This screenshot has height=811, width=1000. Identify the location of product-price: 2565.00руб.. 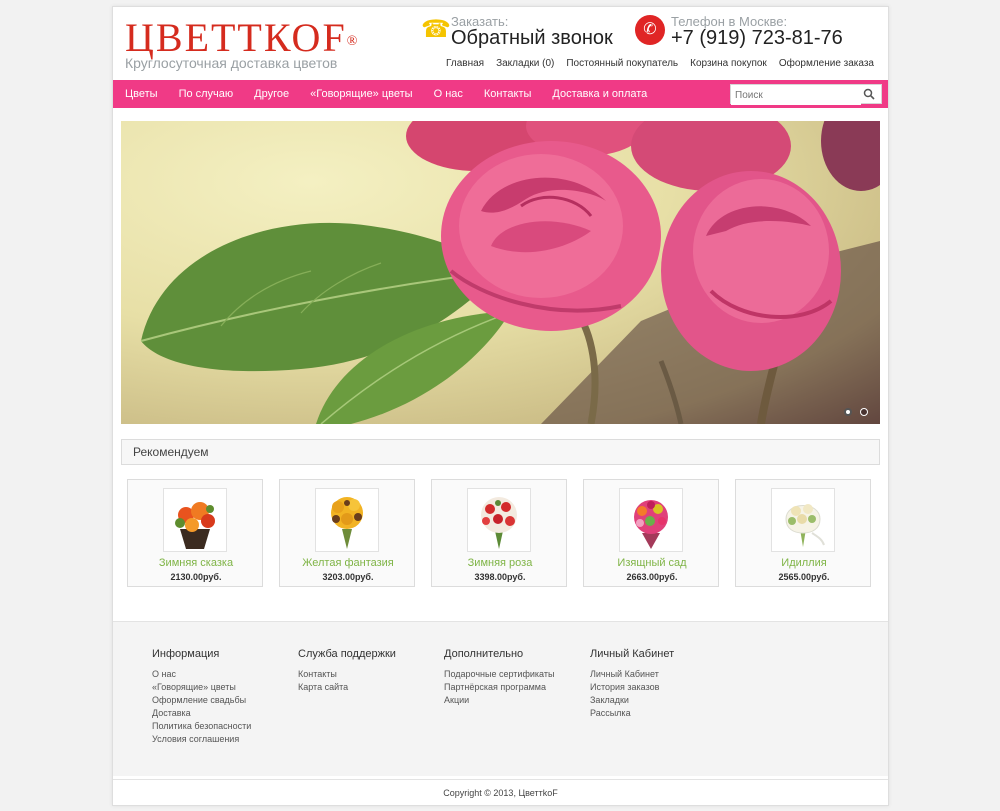
(804, 577).